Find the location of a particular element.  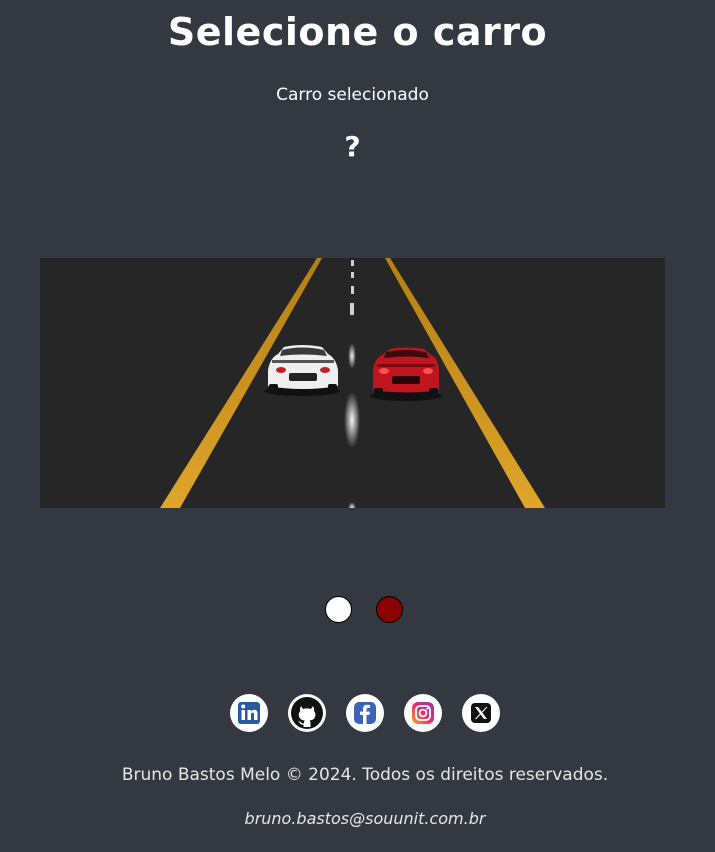

instagram-icon is located at coordinates (423, 713).